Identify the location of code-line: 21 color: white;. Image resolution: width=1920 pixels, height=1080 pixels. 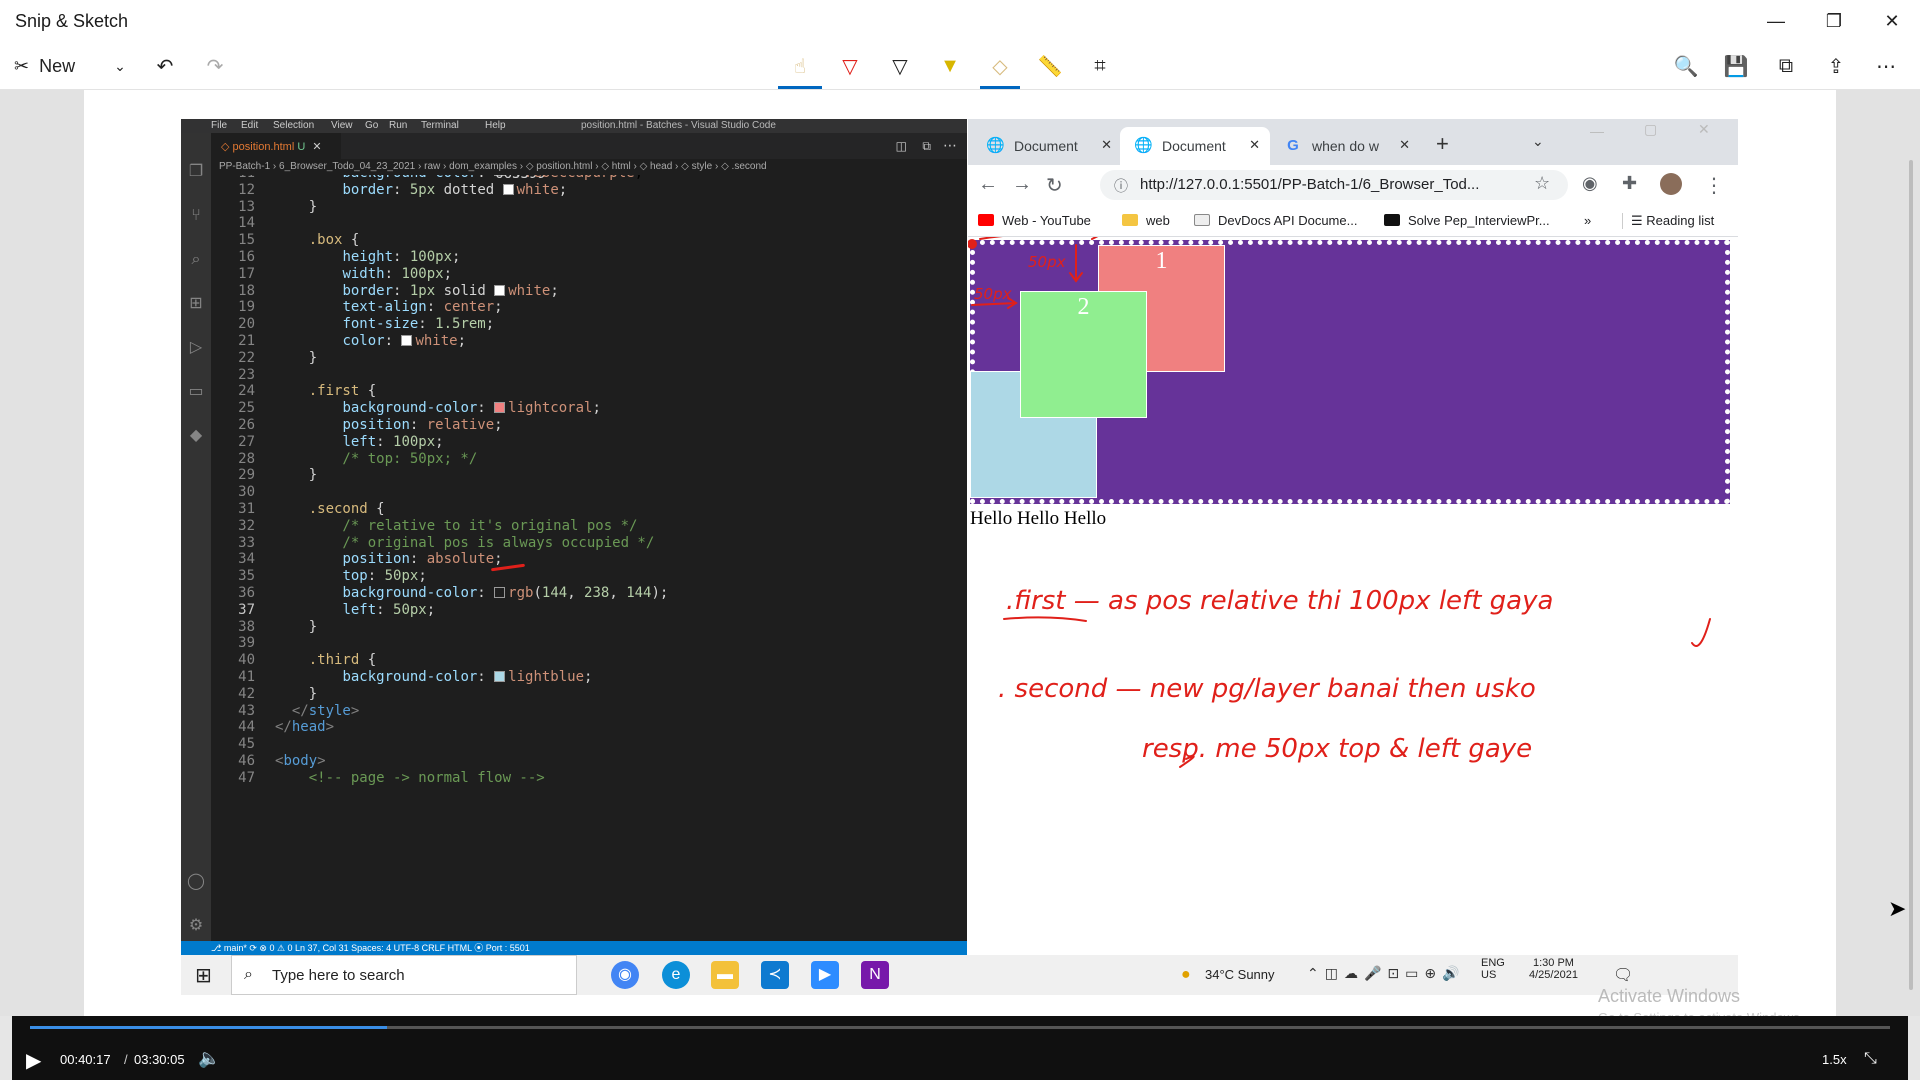
(589, 341).